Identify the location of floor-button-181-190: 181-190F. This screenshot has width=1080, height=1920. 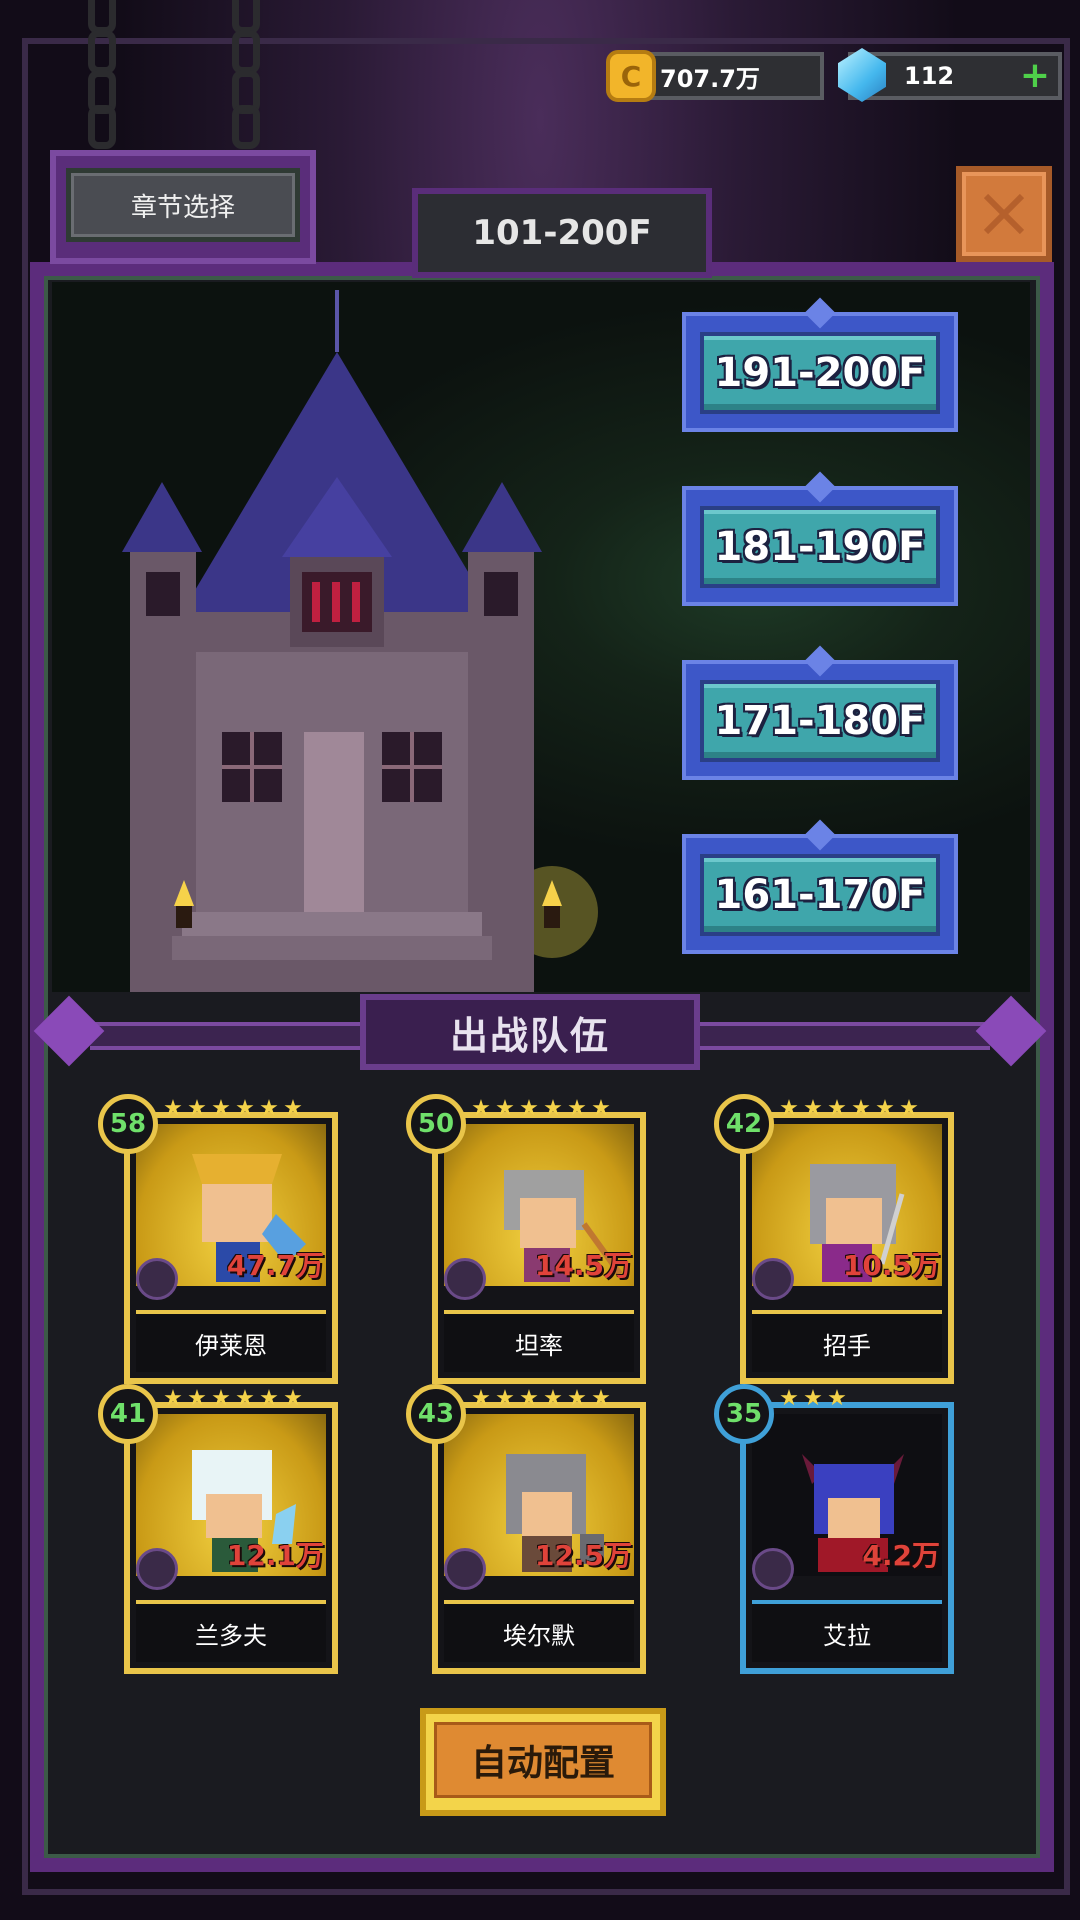
(820, 538).